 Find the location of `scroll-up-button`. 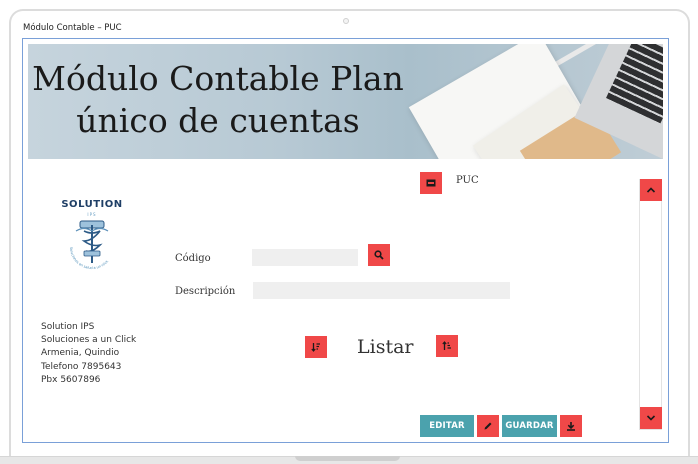

scroll-up-button is located at coordinates (651, 190).